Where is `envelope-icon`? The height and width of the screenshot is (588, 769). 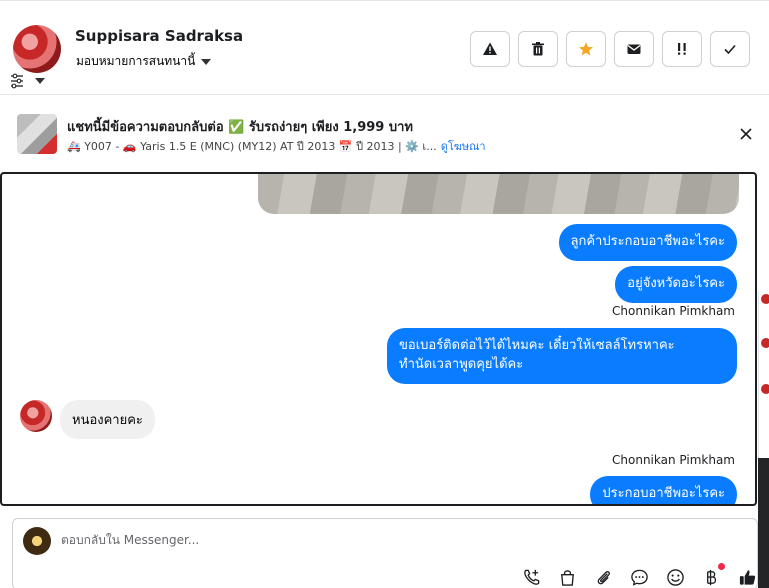
envelope-icon is located at coordinates (634, 49).